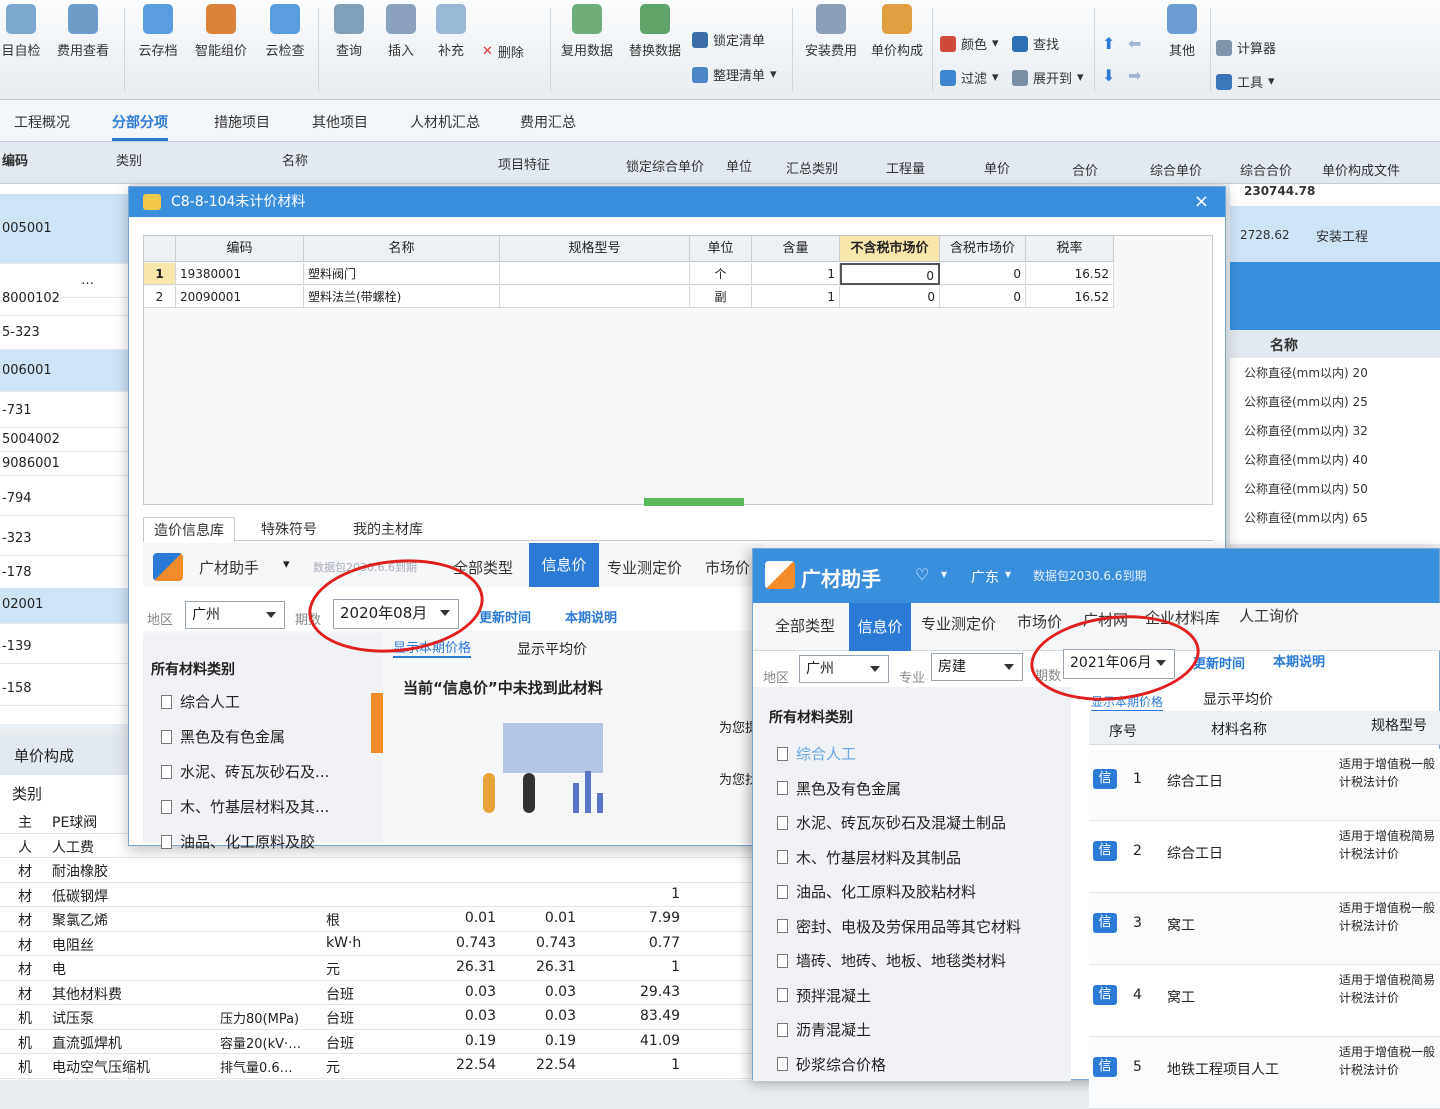  What do you see at coordinates (587, 31) in the screenshot?
I see `reuse-data-button: 复用数据` at bounding box center [587, 31].